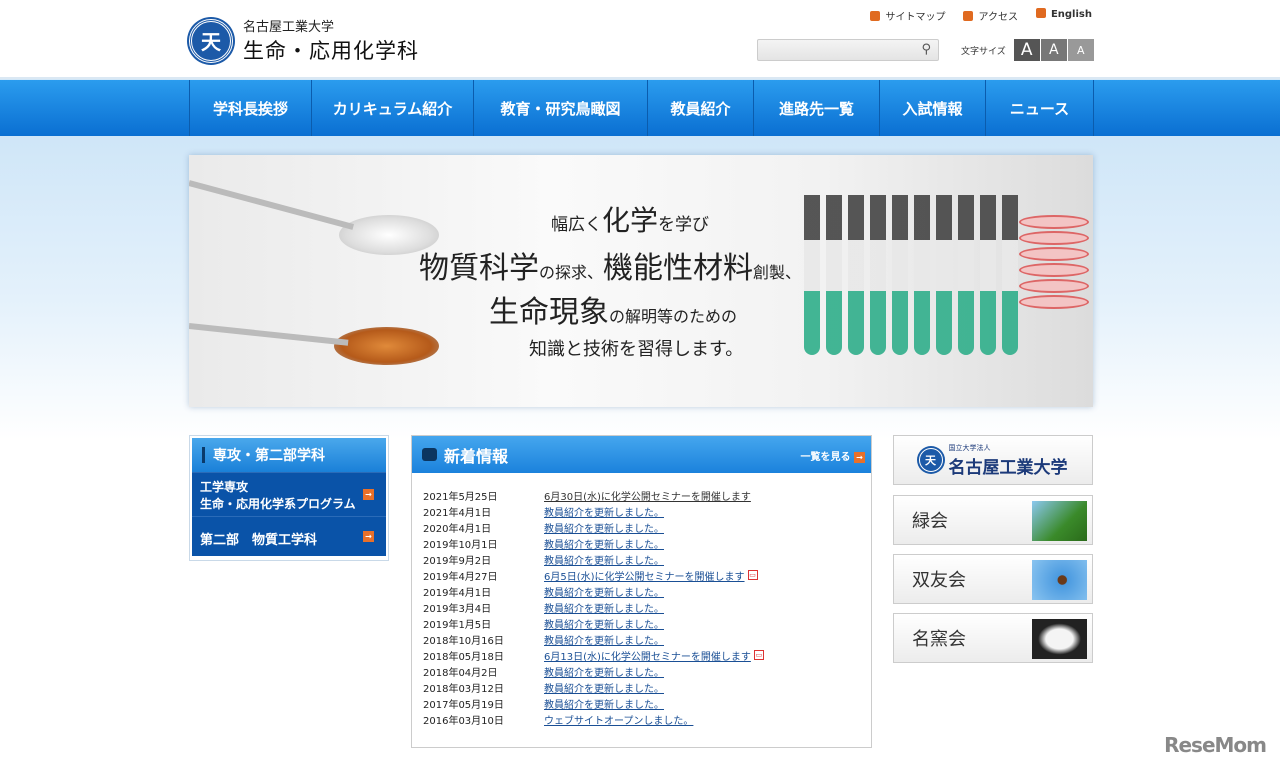 This screenshot has height=765, width=1280. Describe the element at coordinates (993, 579) in the screenshot. I see `soyukai-link: 双友会` at that location.